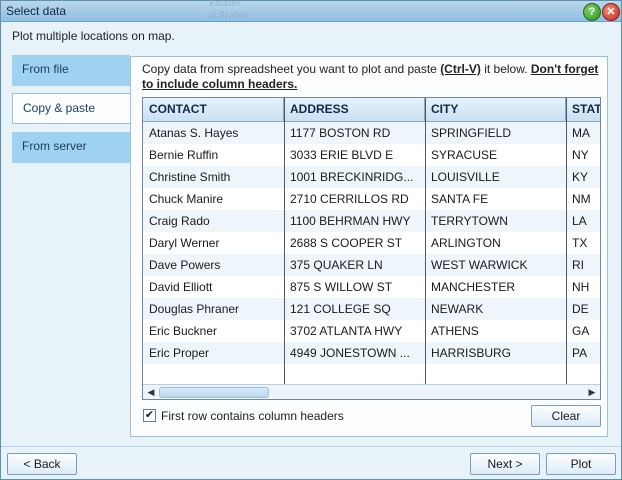 This screenshot has height=480, width=622. What do you see at coordinates (505, 464) in the screenshot?
I see `next-button: Next >` at bounding box center [505, 464].